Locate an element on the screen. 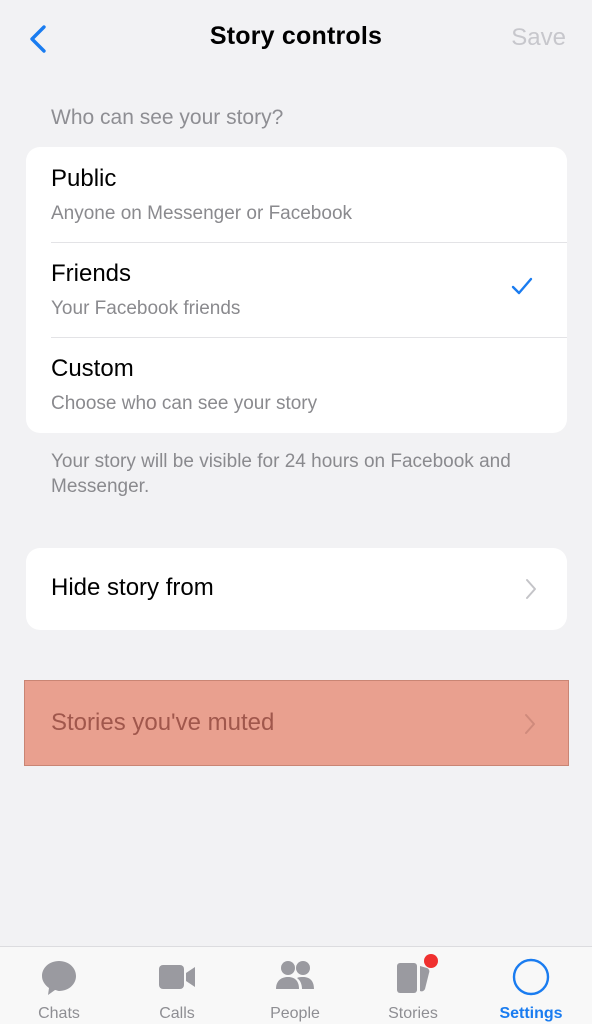  option-subtitle: Choose who can see your story is located at coordinates (184, 403).